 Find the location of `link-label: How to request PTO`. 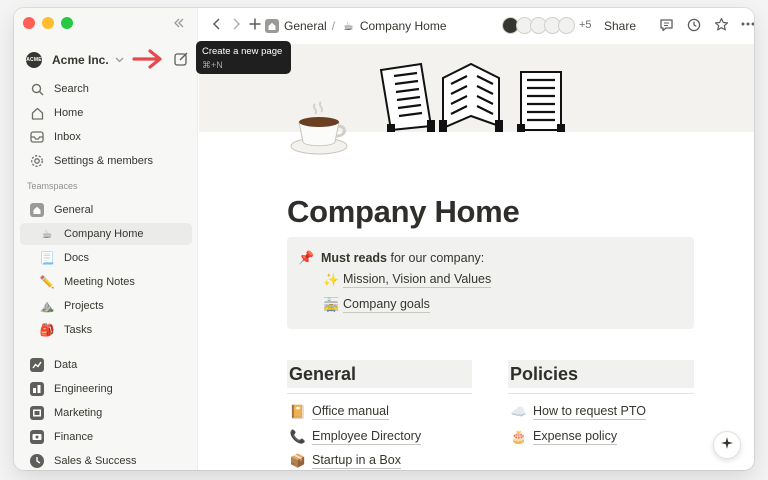

link-label: How to request PTO is located at coordinates (590, 412).